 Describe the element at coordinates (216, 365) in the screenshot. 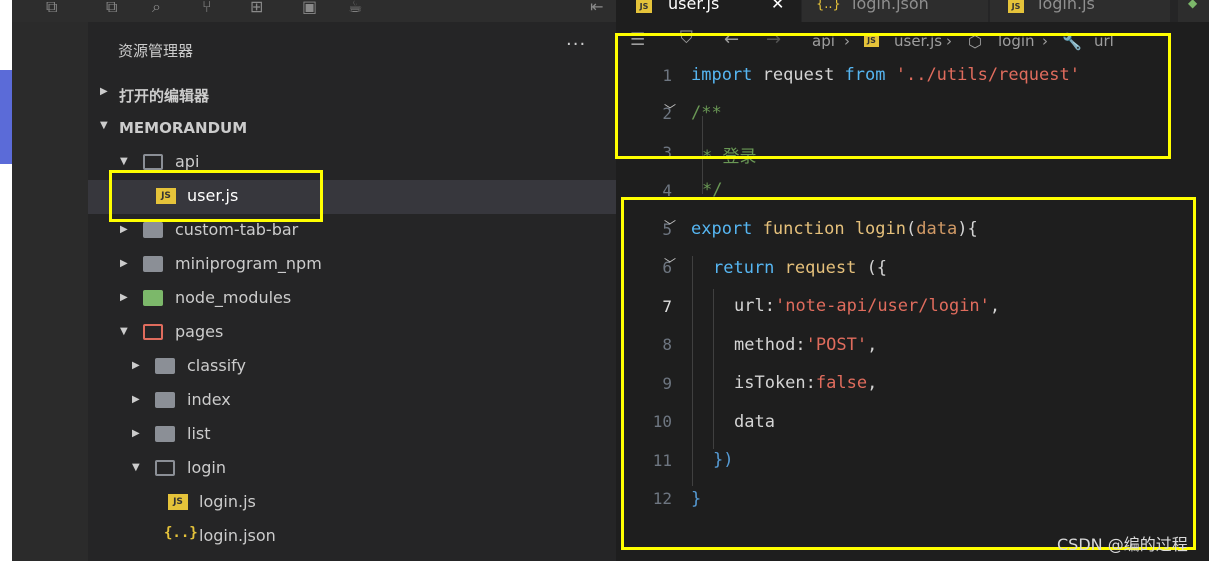

I see `tree-item-label: classify` at that location.